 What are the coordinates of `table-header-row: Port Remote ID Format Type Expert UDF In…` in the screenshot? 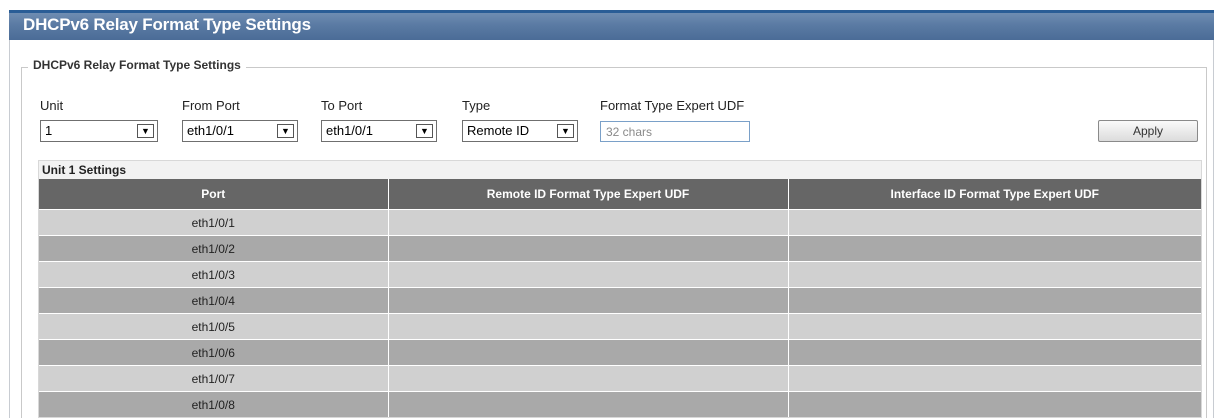 It's located at (620, 194).